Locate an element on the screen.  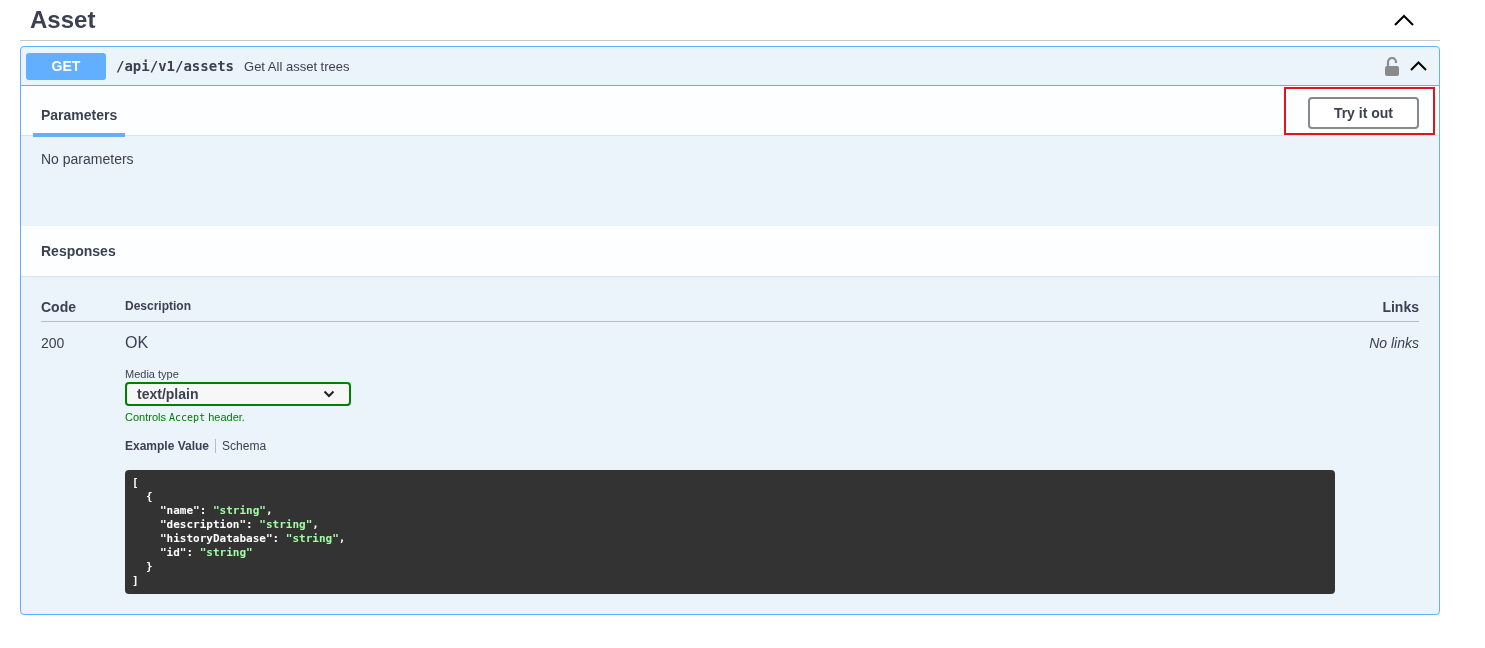
try-it-out-button: Try it out is located at coordinates (1363, 112).